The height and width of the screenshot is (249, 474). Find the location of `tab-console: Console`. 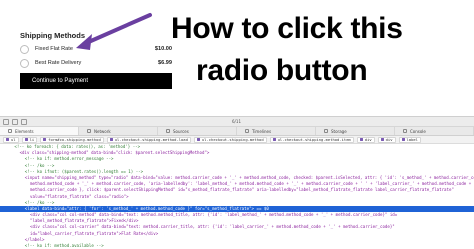

tab-console: Console is located at coordinates (434, 131).